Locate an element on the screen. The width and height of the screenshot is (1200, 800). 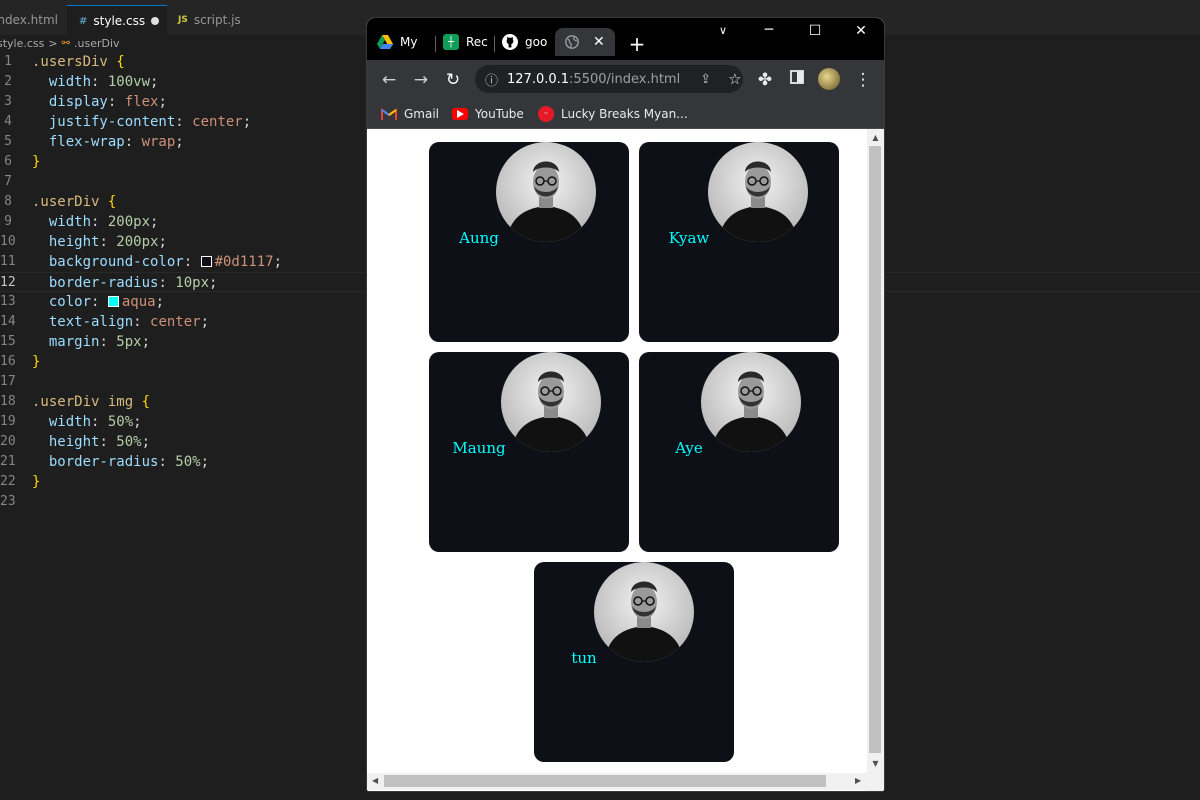
symbol-class-icon: ⚯ is located at coordinates (65, 43).